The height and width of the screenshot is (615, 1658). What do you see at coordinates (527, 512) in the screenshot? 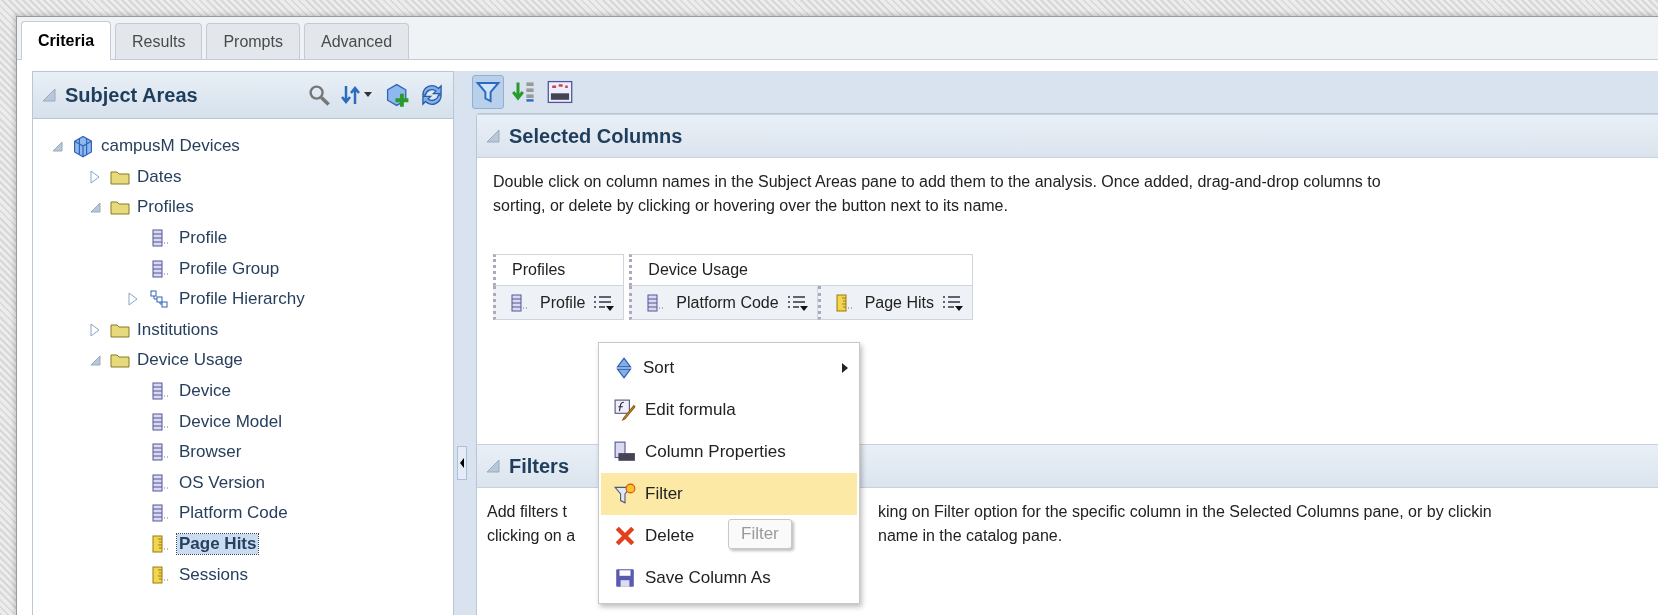
I see `description-line: Add filters t` at bounding box center [527, 512].